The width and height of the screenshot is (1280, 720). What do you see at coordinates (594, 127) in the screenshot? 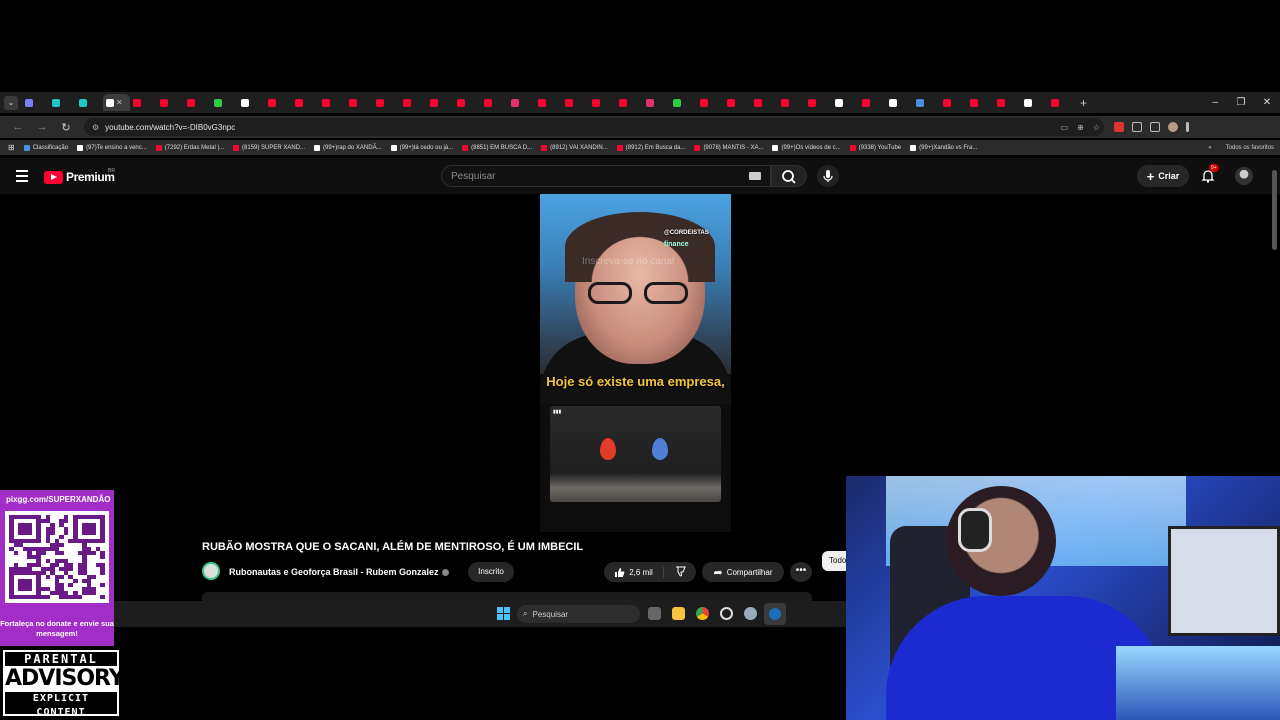
I see `url-field: ⚙ youtube.com/watch?v=-DIB0vG3npc ▭ ⊕ ☆` at bounding box center [594, 127].